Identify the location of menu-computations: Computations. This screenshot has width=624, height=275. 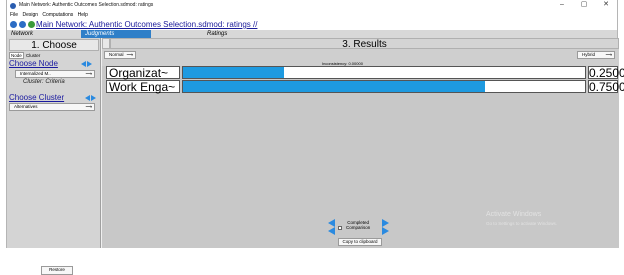
(57, 15).